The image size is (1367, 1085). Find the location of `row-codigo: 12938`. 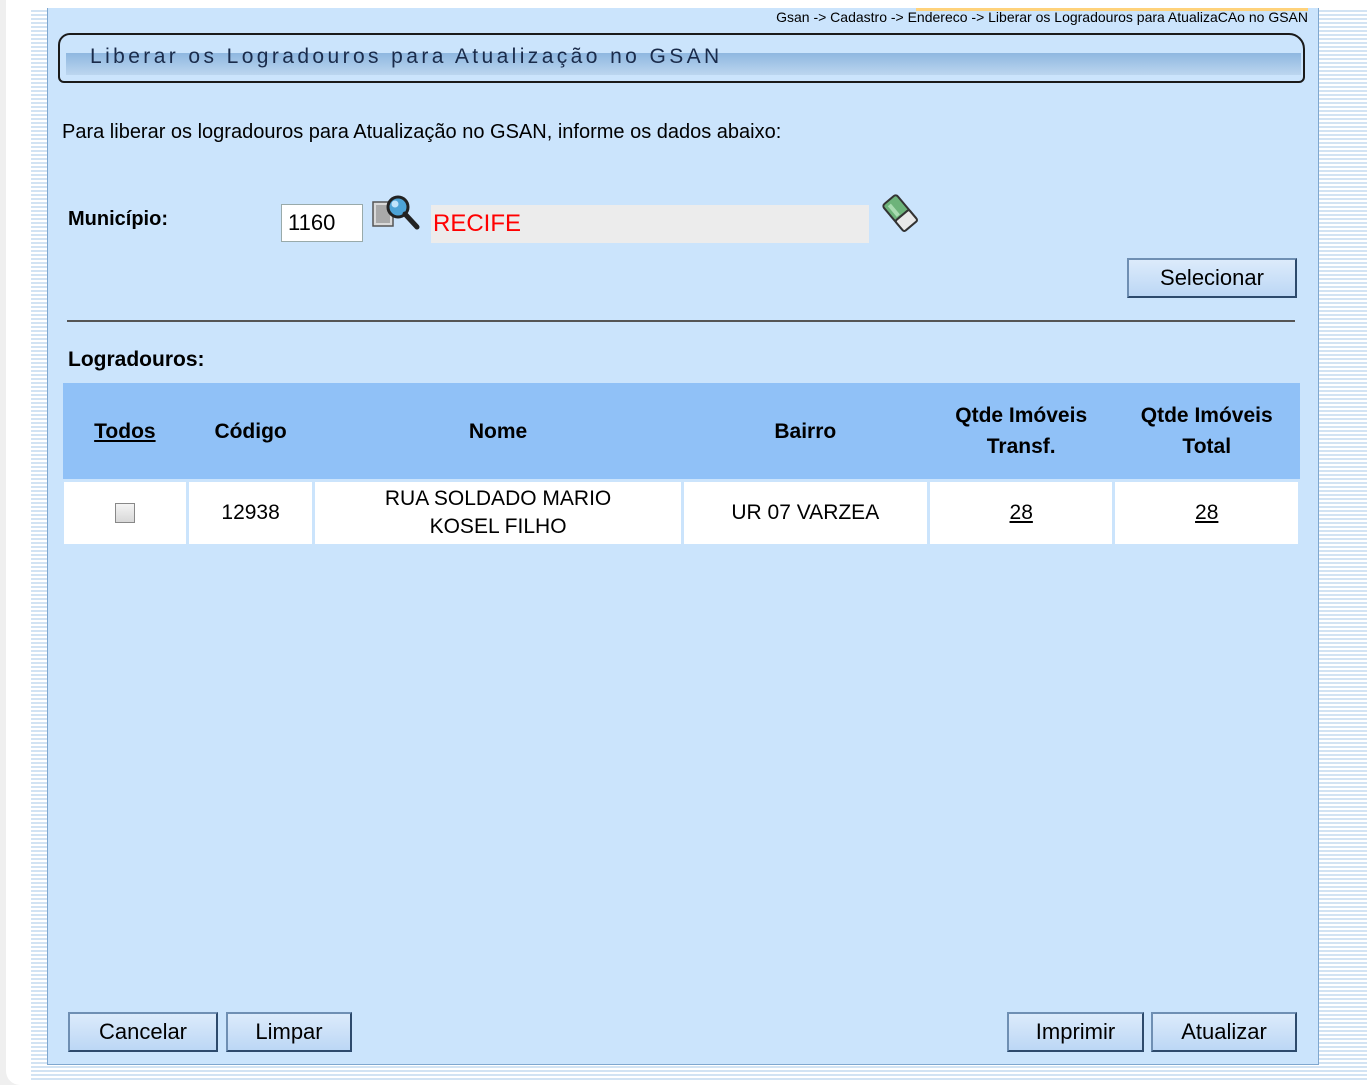

row-codigo: 12938 is located at coordinates (250, 513).